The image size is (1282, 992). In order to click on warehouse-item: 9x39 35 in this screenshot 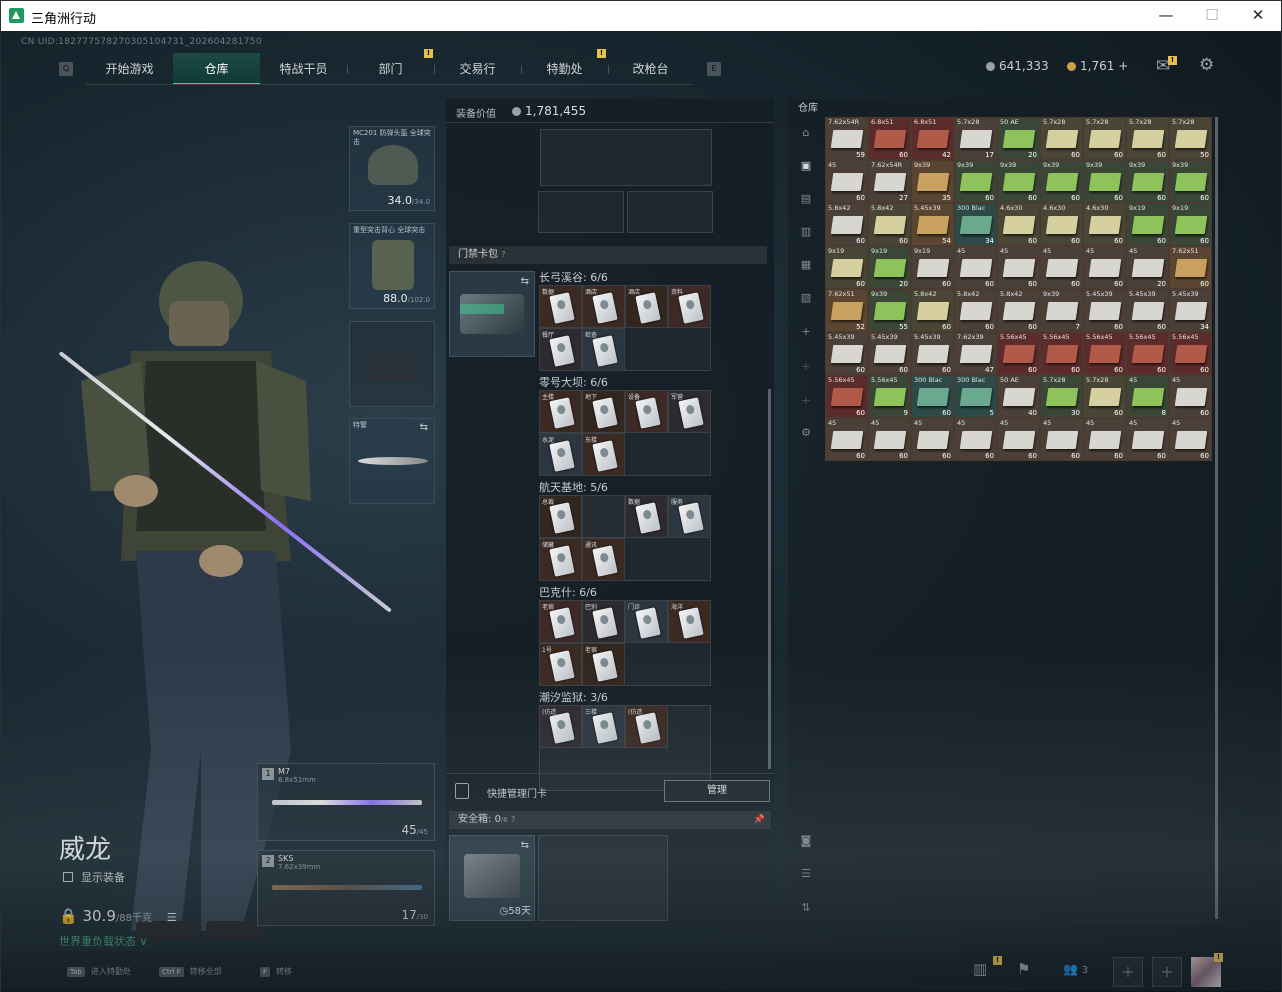, I will do `click(932, 181)`.